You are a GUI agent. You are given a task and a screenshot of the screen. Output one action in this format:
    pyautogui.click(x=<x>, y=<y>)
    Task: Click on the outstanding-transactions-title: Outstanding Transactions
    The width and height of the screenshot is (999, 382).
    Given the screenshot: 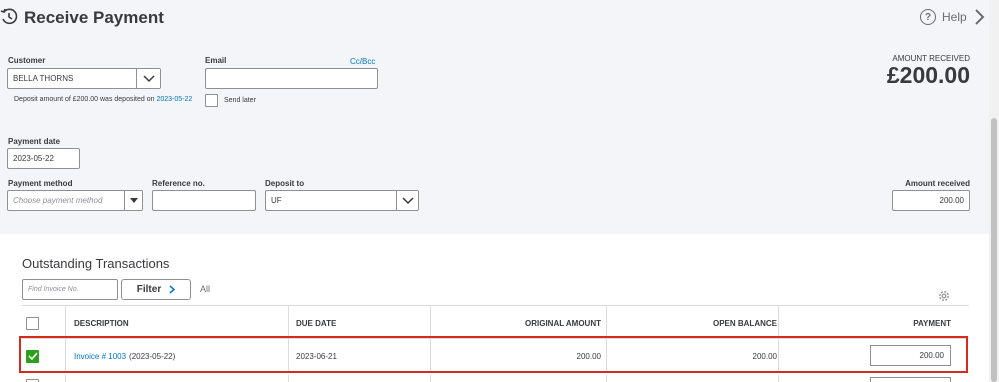 What is the action you would take?
    pyautogui.click(x=96, y=263)
    